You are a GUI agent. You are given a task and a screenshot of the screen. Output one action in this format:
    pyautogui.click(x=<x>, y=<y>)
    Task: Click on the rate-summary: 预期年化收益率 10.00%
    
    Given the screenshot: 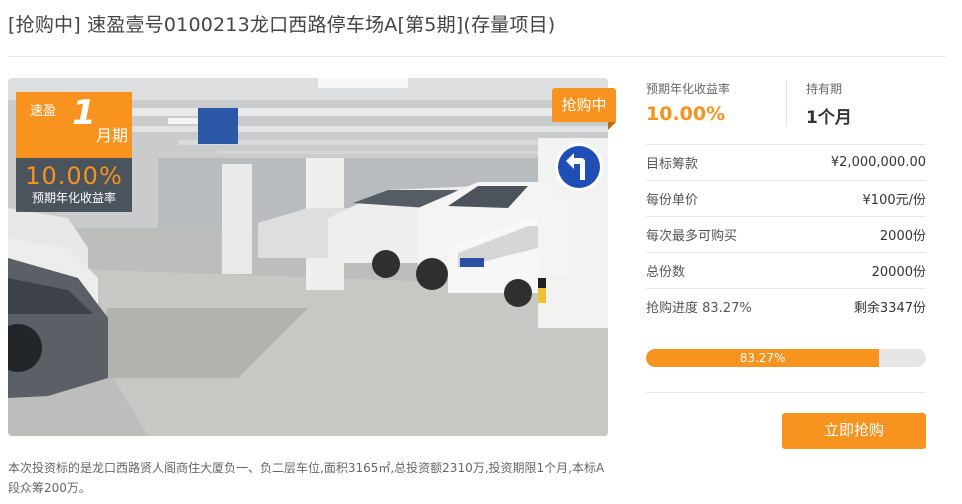 What is the action you would take?
    pyautogui.click(x=688, y=102)
    